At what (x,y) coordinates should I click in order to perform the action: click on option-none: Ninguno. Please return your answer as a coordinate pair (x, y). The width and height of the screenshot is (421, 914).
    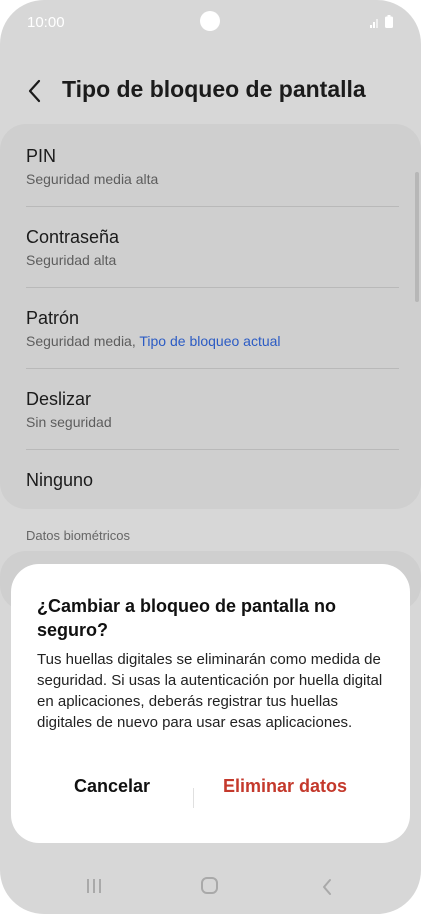
    Looking at the image, I should click on (212, 480).